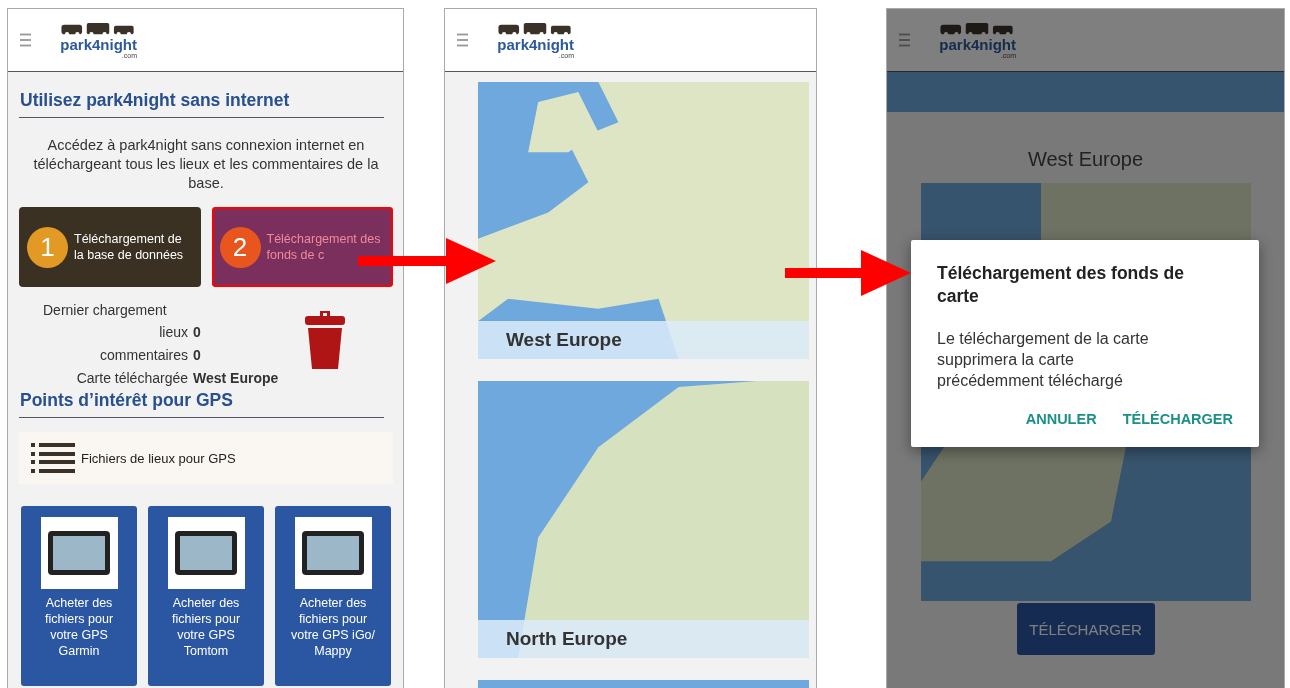  What do you see at coordinates (144, 355) in the screenshot?
I see `stat-label: commentaires` at bounding box center [144, 355].